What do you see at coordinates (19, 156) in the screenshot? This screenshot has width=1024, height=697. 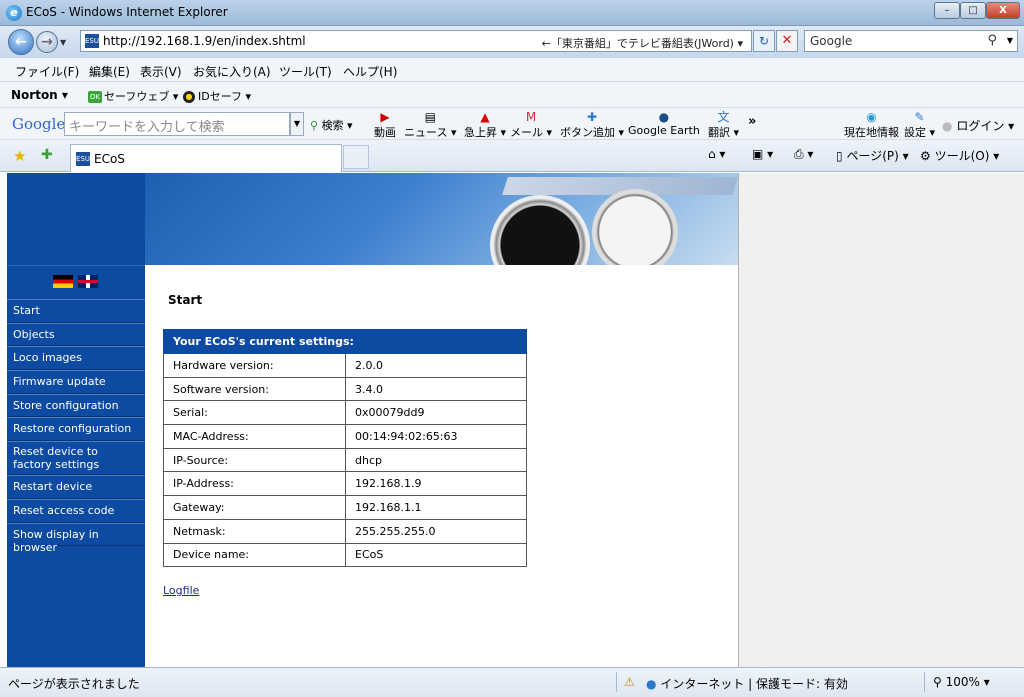 I see `favorites-star-icon: ★` at bounding box center [19, 156].